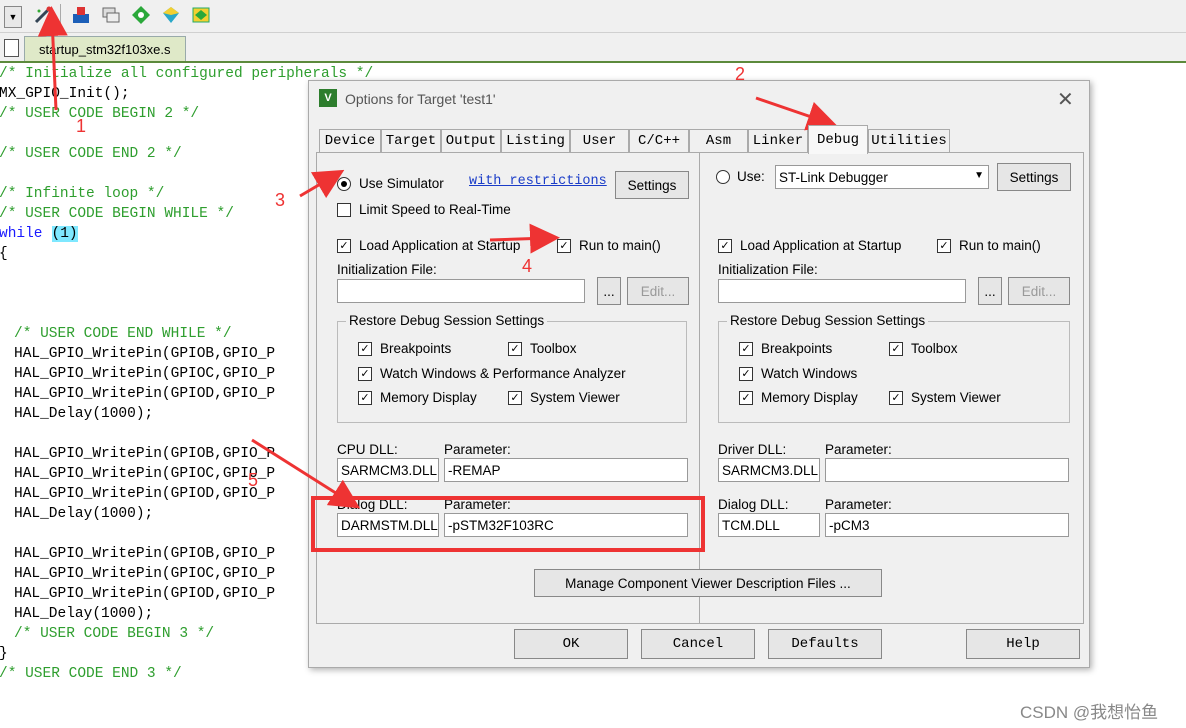 The width and height of the screenshot is (1186, 728). I want to click on annotation-1: 1, so click(81, 126).